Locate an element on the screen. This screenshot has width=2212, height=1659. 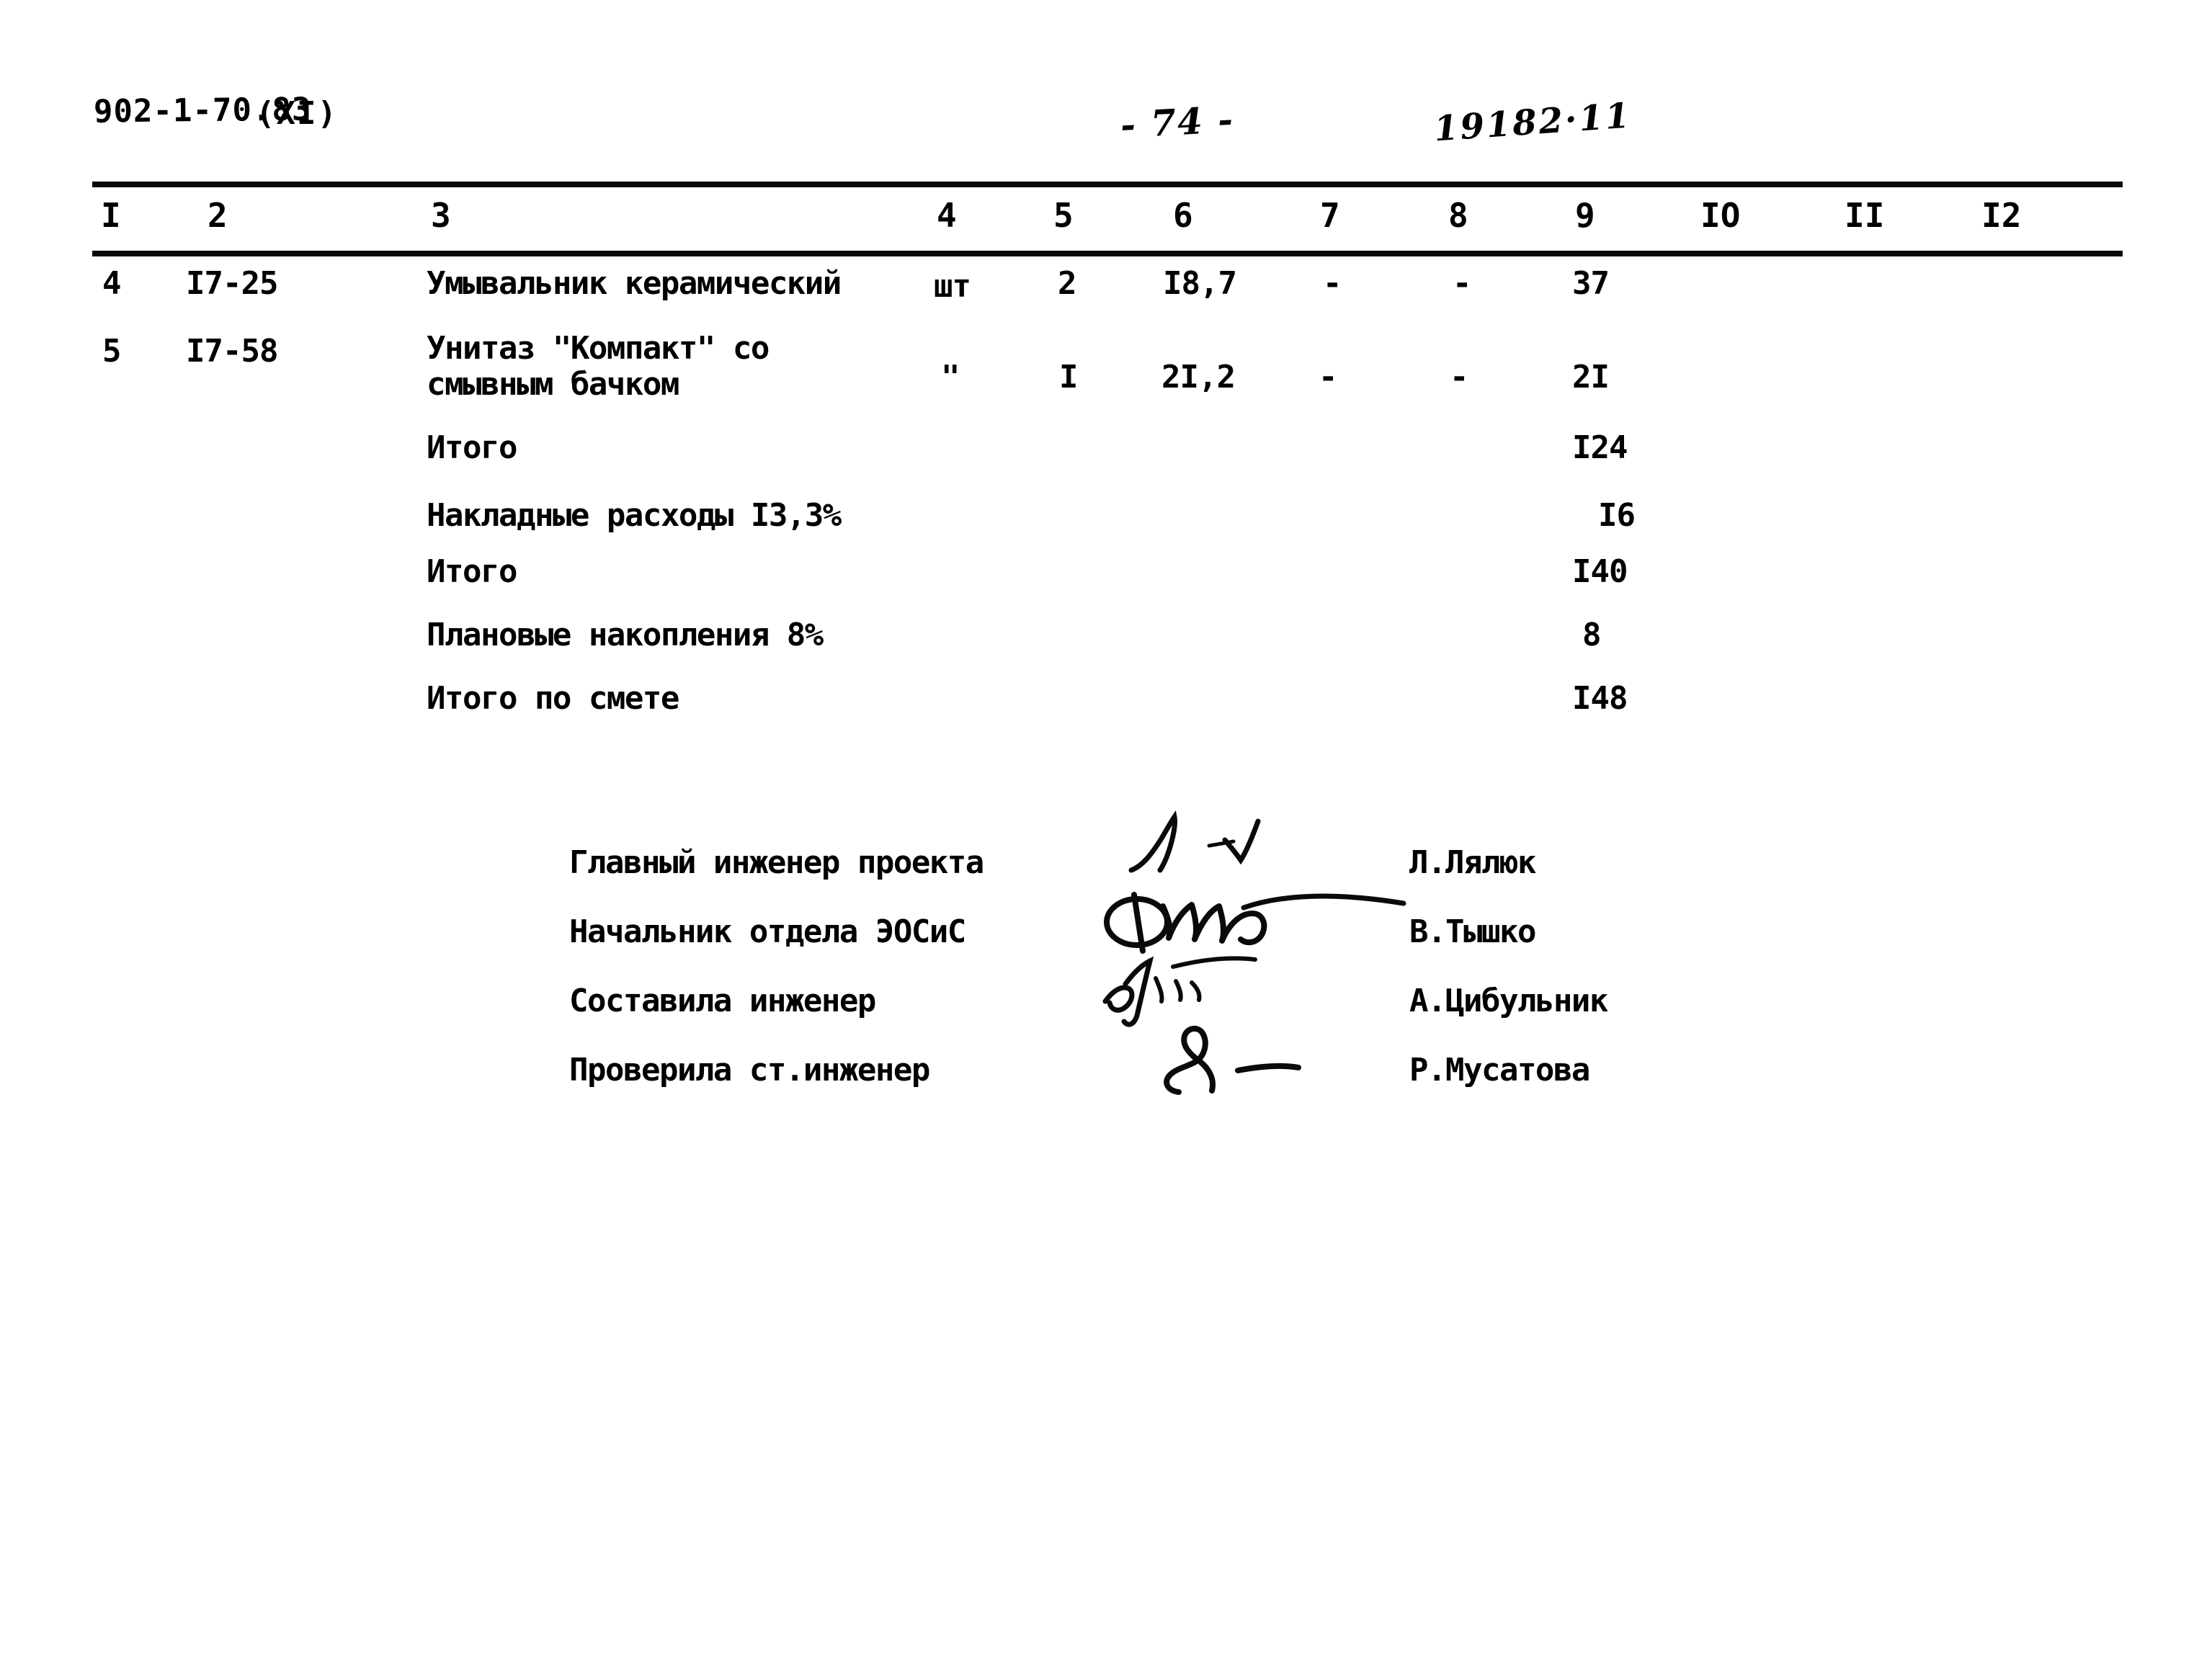
row-quantity: 2 is located at coordinates (1067, 283).